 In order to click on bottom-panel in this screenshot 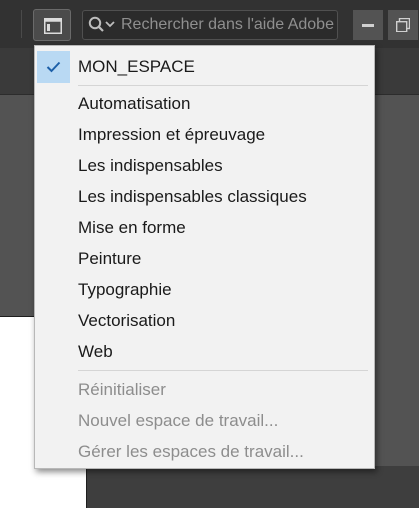, I will do `click(253, 487)`.